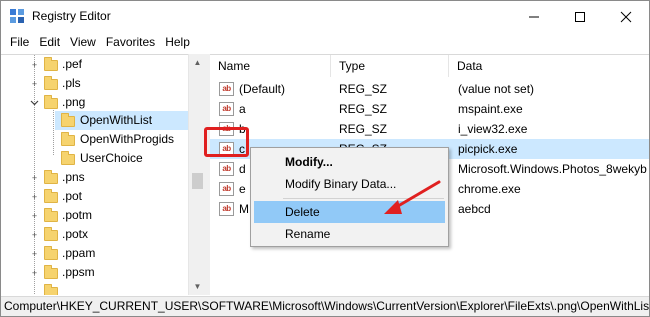  I want to click on tree-scrollbar: ▲ ▼, so click(196, 174).